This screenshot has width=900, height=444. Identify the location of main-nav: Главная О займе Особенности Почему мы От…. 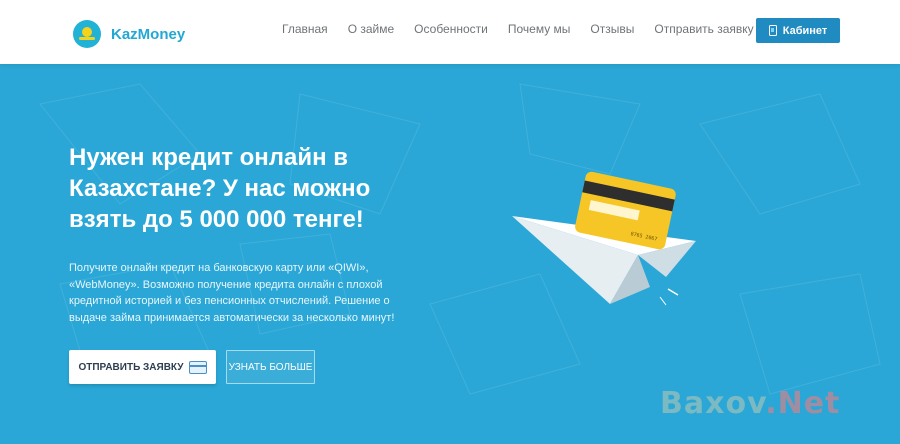
(528, 29).